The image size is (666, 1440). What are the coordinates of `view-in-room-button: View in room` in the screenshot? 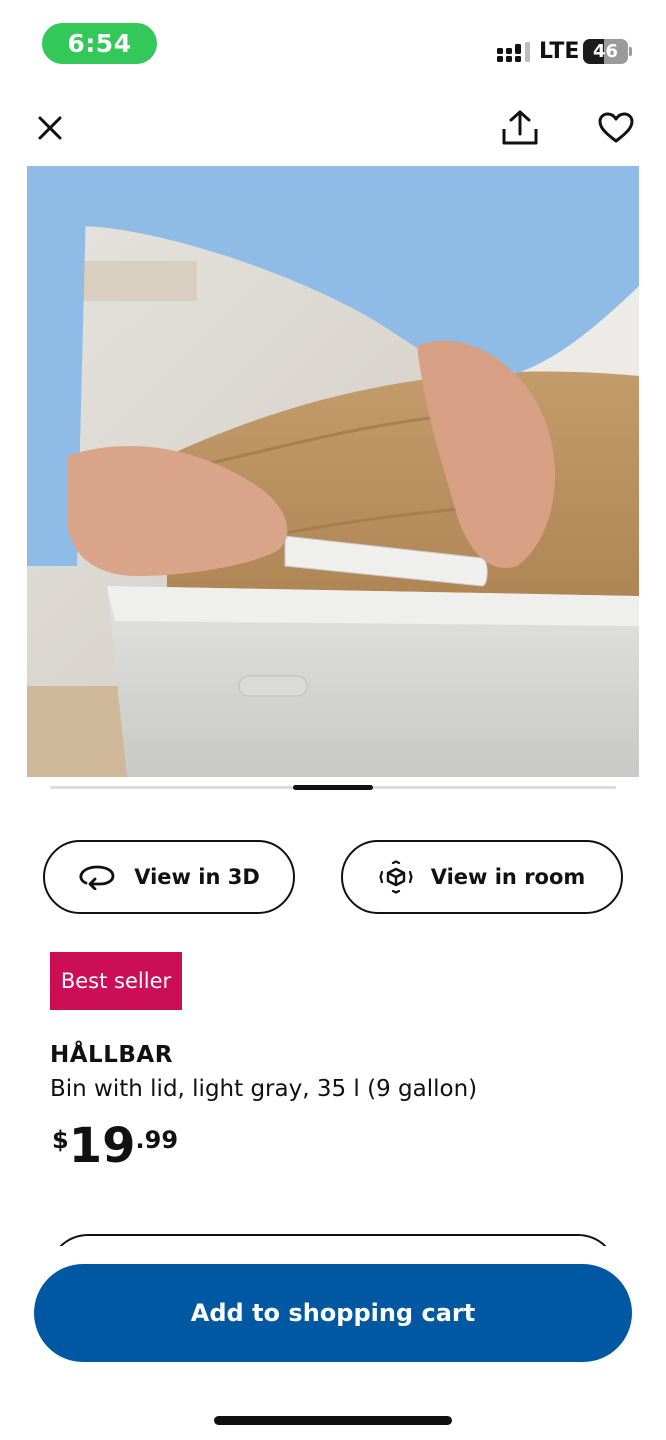 It's located at (482, 877).